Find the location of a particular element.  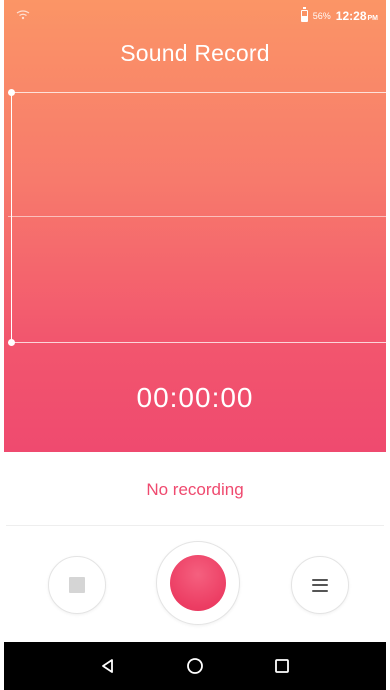

app-title: Sound Record is located at coordinates (195, 53).